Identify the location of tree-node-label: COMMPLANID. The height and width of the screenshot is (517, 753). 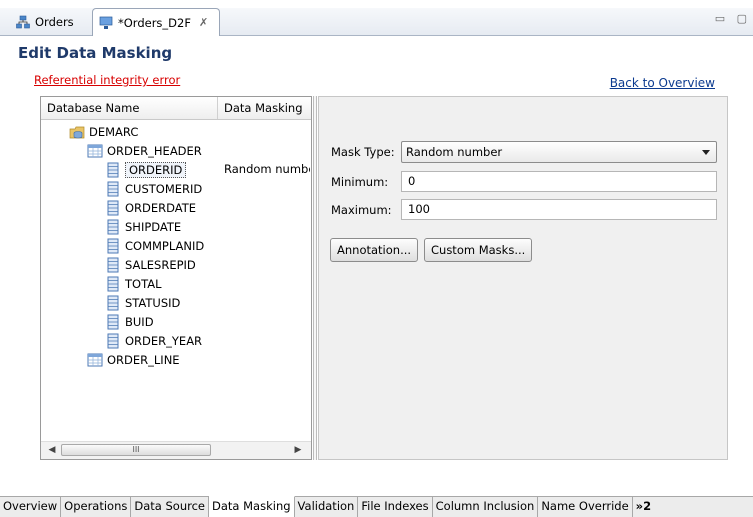
(165, 245).